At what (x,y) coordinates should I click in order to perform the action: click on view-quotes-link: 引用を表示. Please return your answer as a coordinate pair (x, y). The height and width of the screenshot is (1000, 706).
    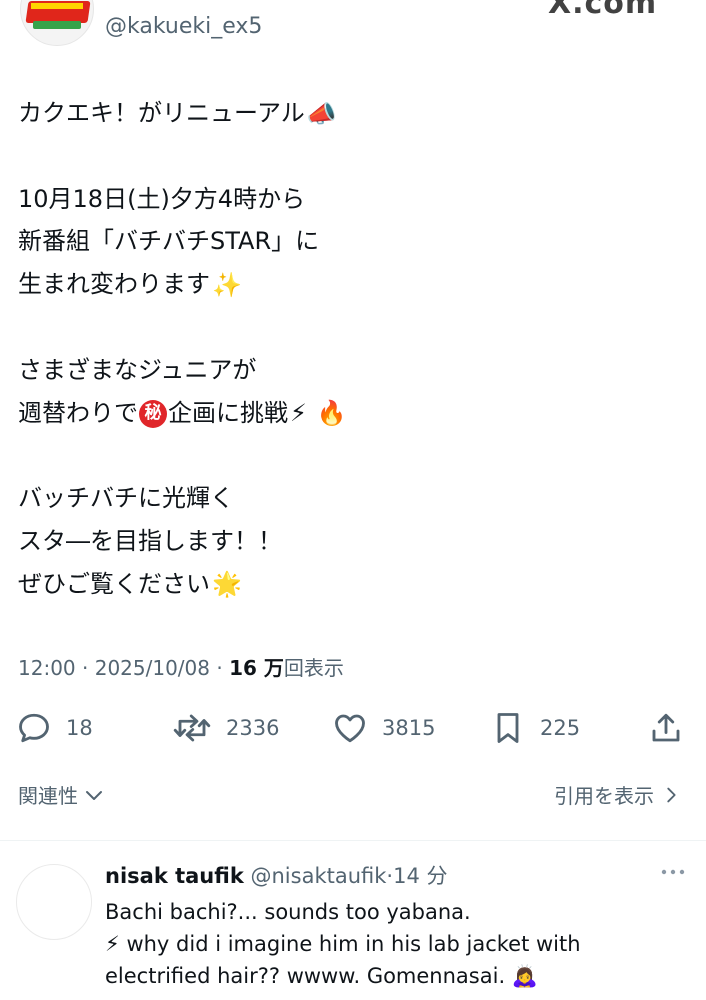
    Looking at the image, I should click on (618, 794).